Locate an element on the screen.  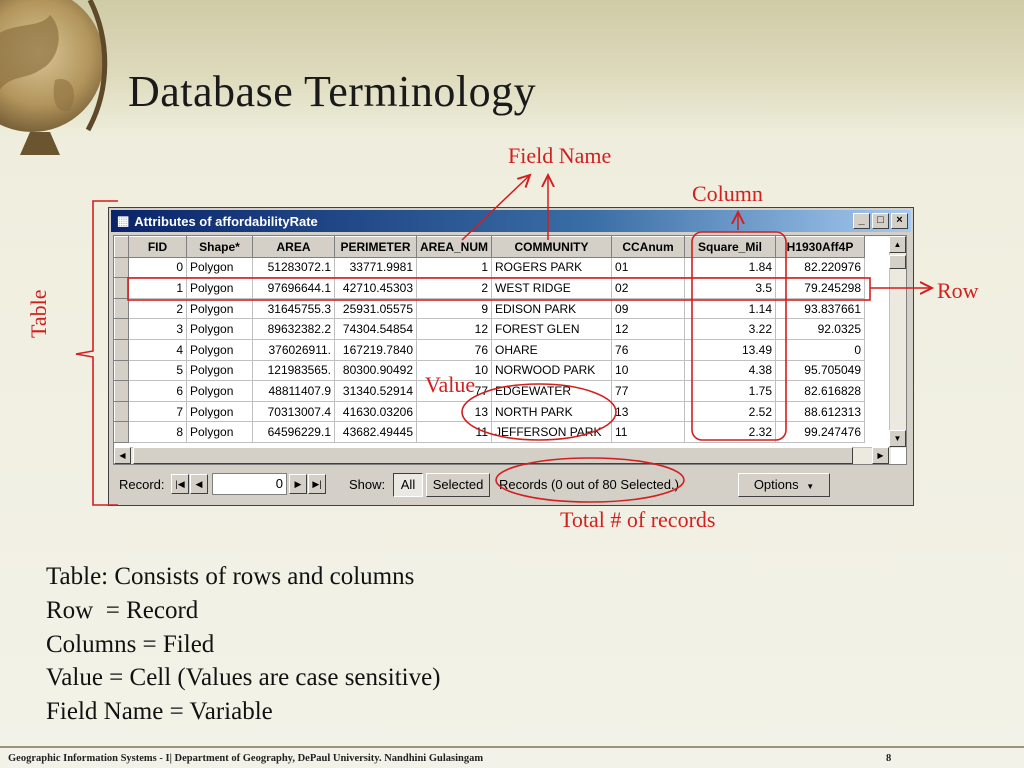
field-name-arrow-left is located at coordinates (495, 208).